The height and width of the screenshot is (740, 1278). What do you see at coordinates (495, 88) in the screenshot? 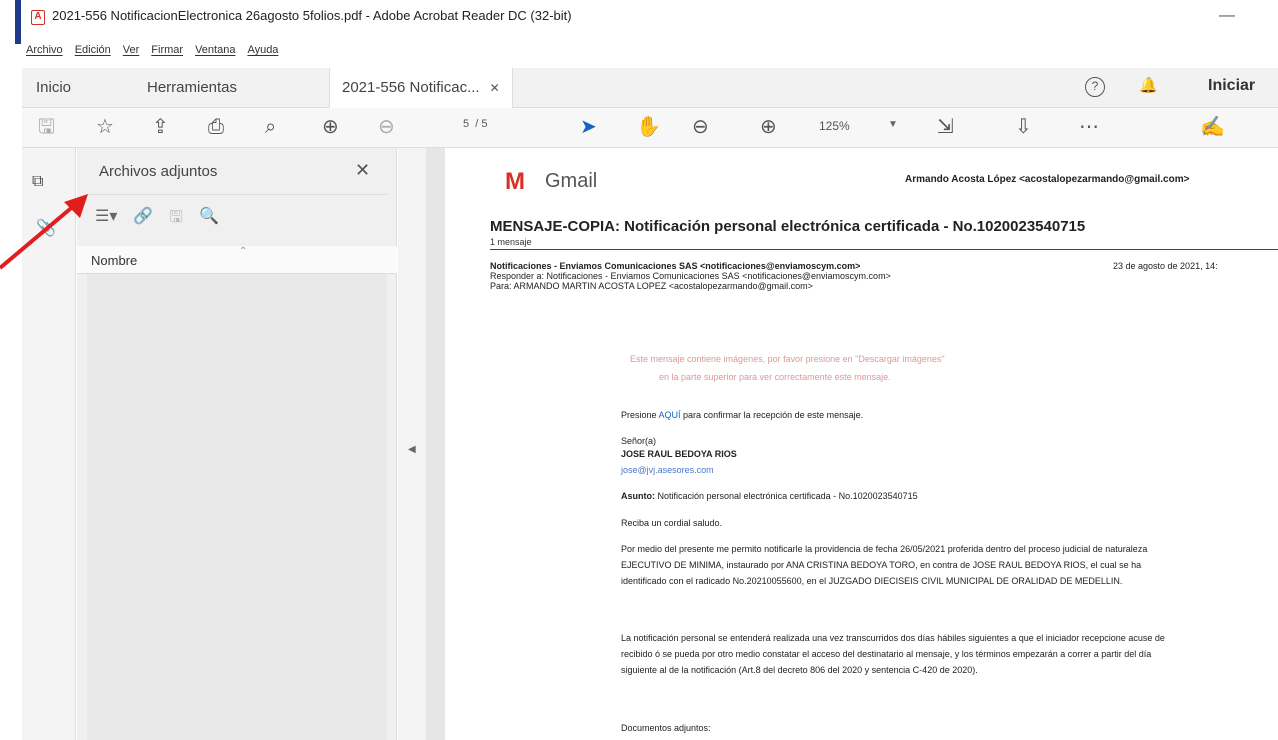
I see `tab-close-icon: ✕` at bounding box center [495, 88].